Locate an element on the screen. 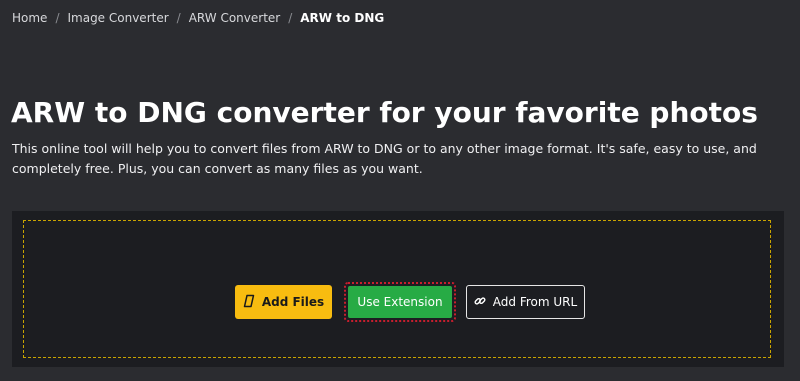  file-icon is located at coordinates (249, 302).